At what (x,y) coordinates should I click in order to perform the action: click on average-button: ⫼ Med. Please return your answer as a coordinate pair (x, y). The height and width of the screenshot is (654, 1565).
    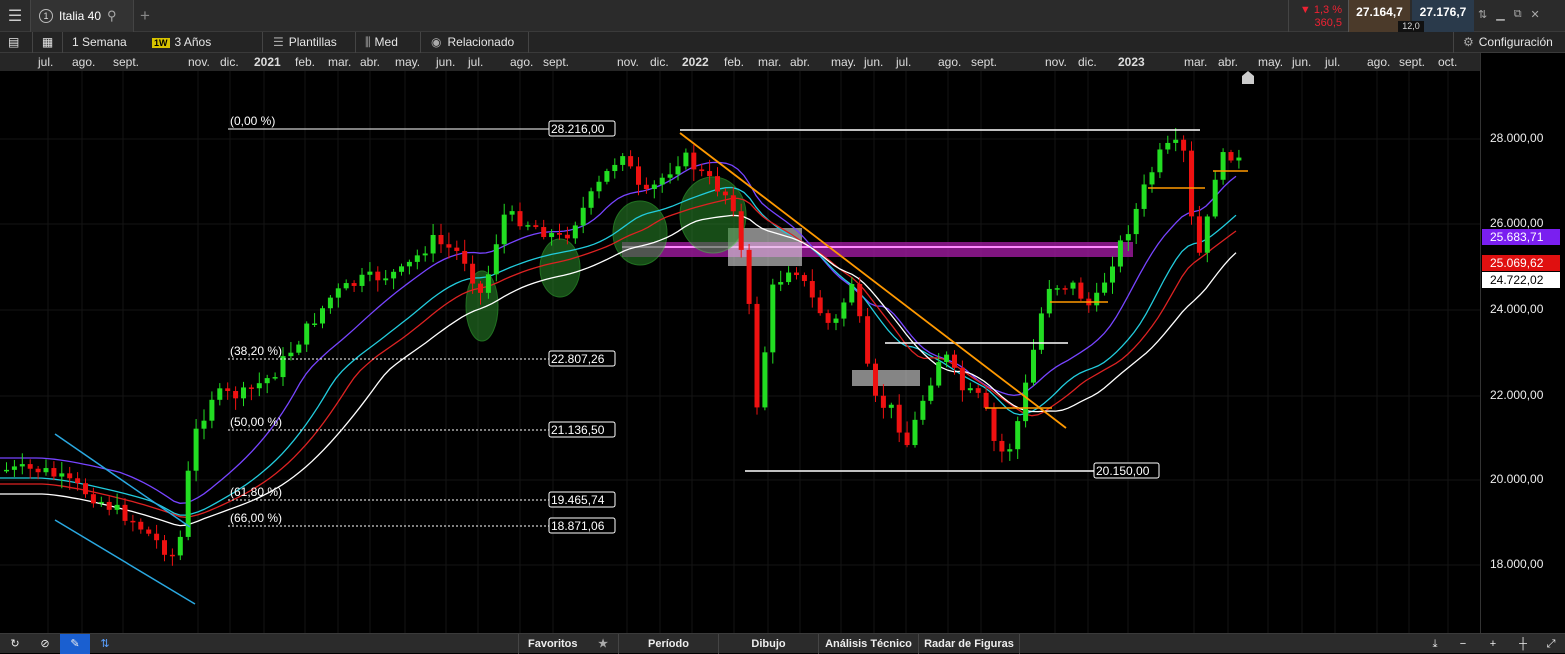
    Looking at the image, I should click on (376, 42).